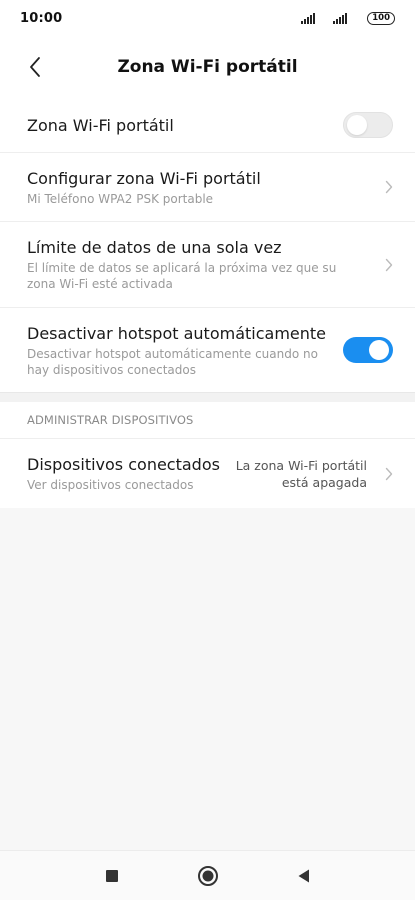 This screenshot has width=415, height=900. I want to click on connected-devices-title: Dispositivos conectados, so click(123, 464).